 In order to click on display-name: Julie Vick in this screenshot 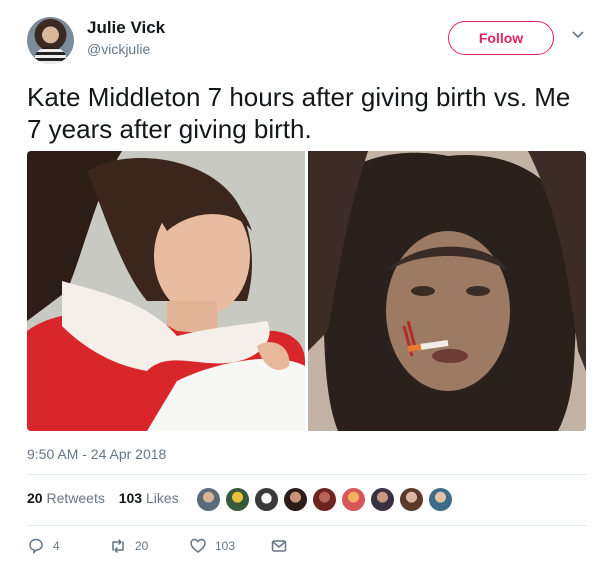, I will do `click(126, 28)`.